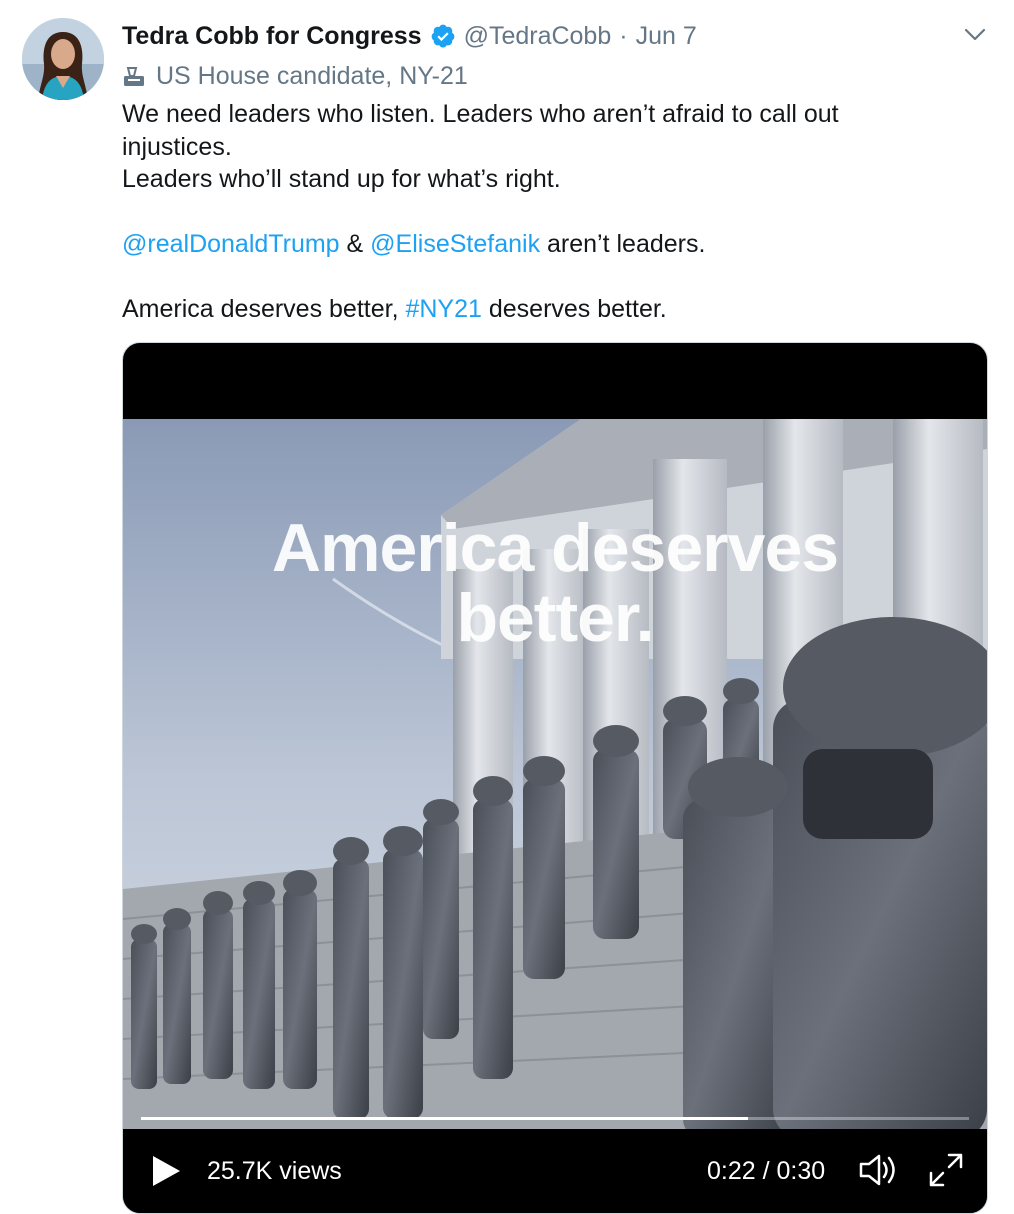 This screenshot has height=1214, width=1014. What do you see at coordinates (666, 36) in the screenshot?
I see `tweet-date: Jun 7` at bounding box center [666, 36].